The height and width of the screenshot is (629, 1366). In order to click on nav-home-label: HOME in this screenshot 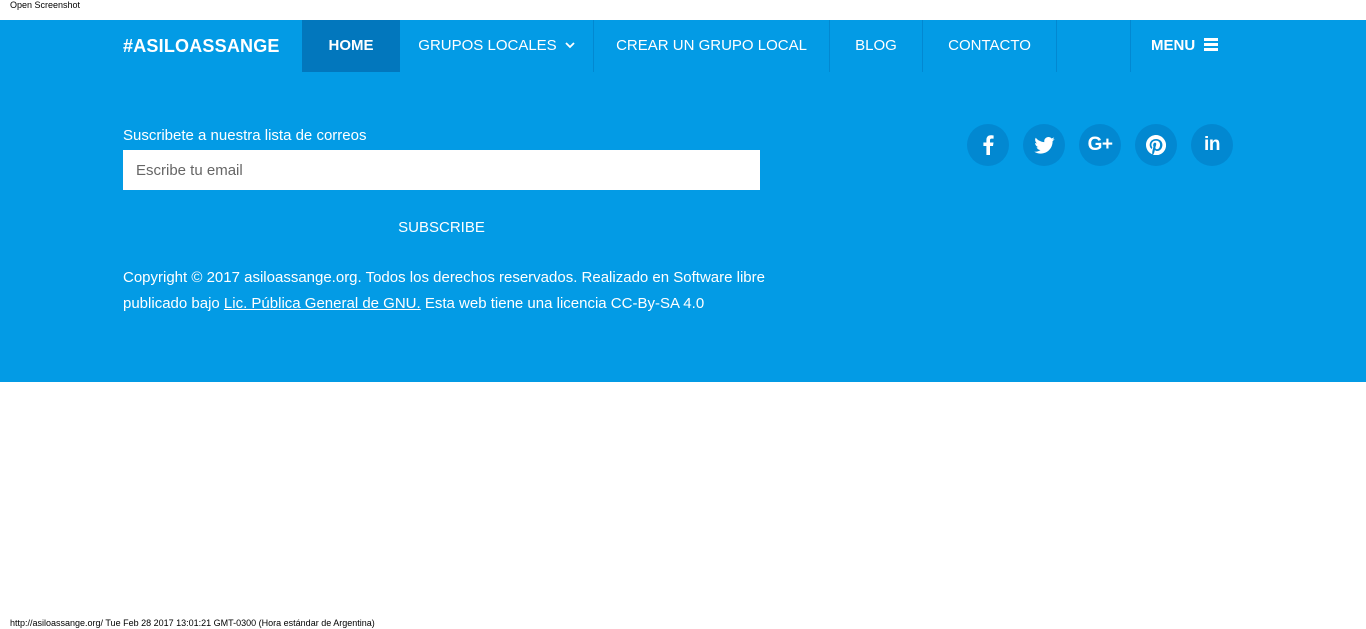, I will do `click(351, 45)`.